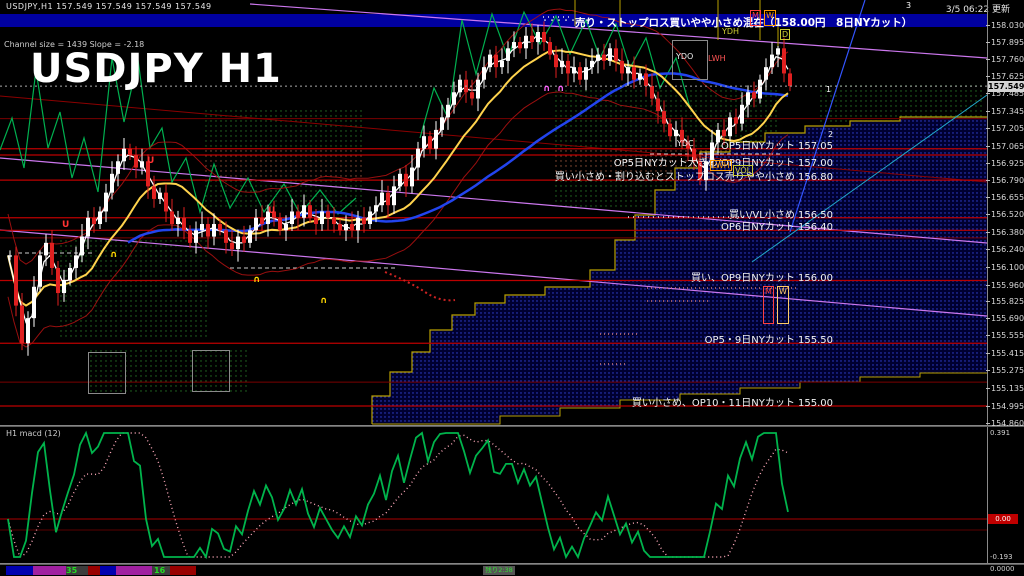 The image size is (1024, 576). I want to click on level-annotation: 買い小さめ、OP10・11日NYカット 155.00, so click(732, 403).